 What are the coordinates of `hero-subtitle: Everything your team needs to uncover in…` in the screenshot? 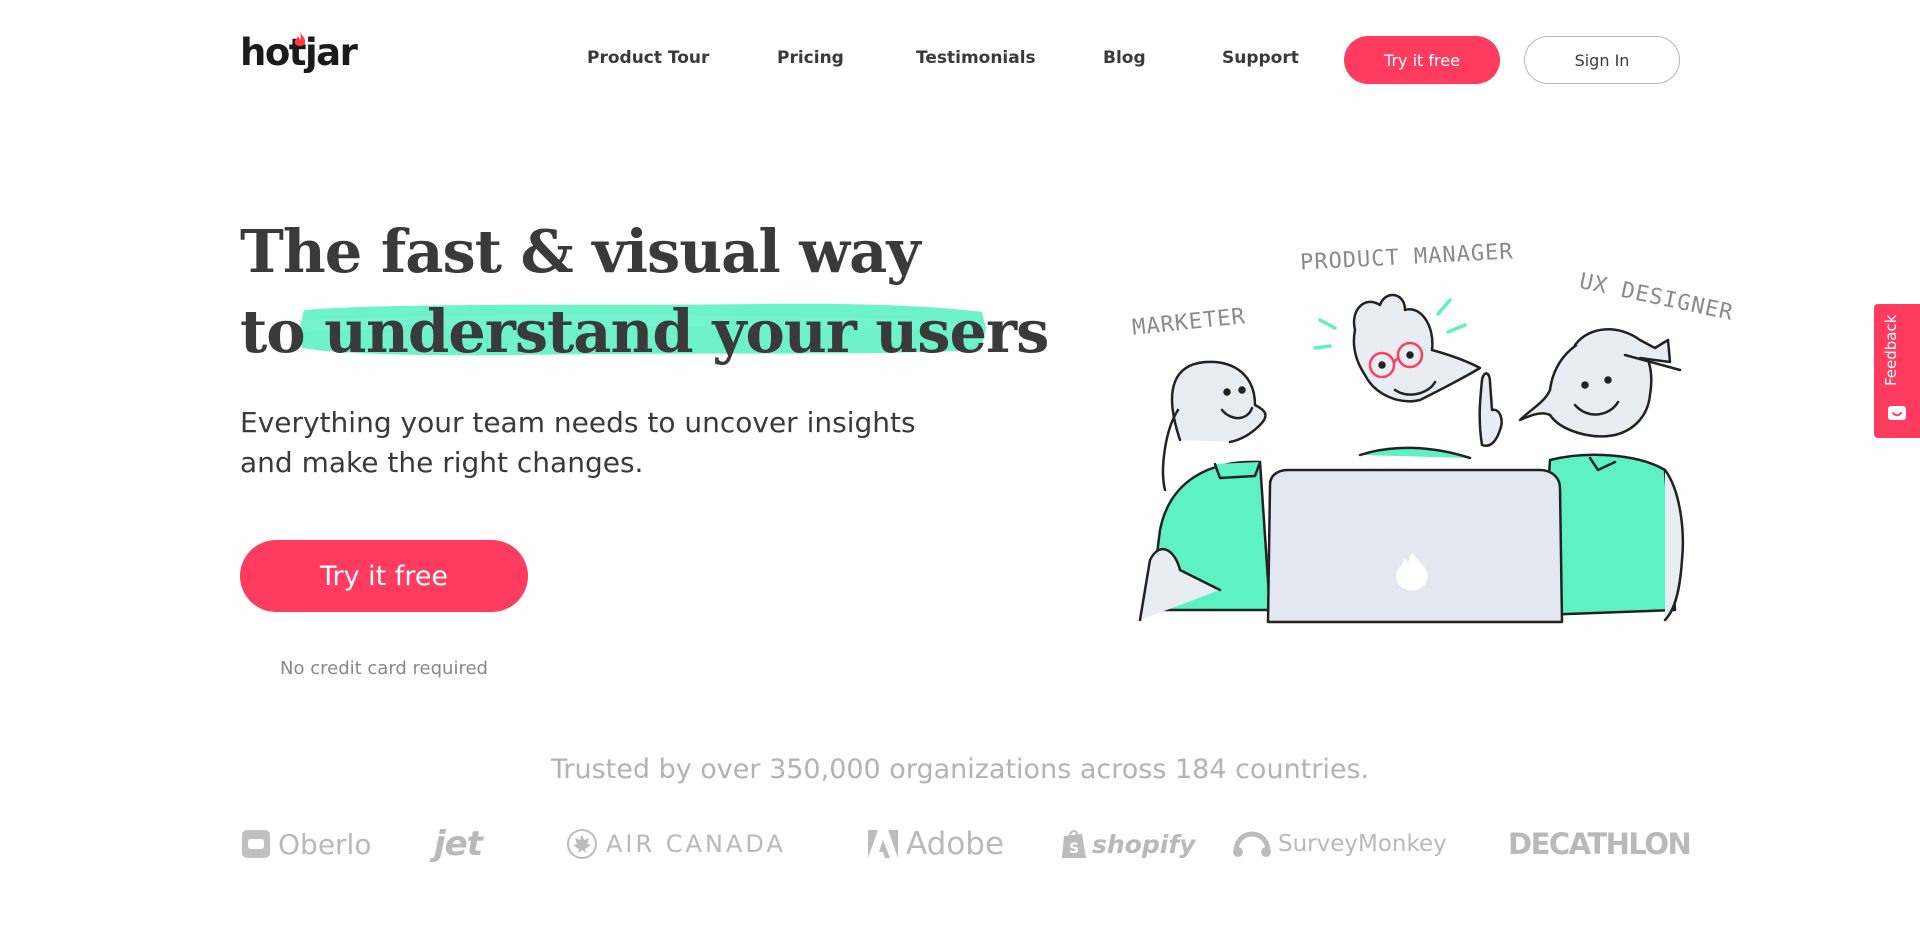 It's located at (578, 442).